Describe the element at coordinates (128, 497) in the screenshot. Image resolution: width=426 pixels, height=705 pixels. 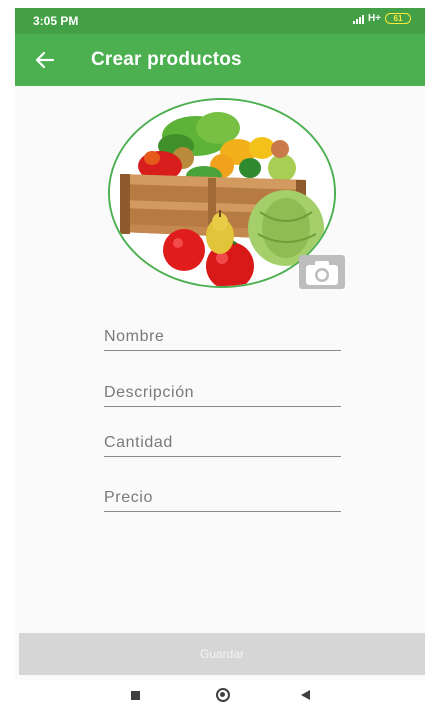
I see `price-label: Precio` at that location.